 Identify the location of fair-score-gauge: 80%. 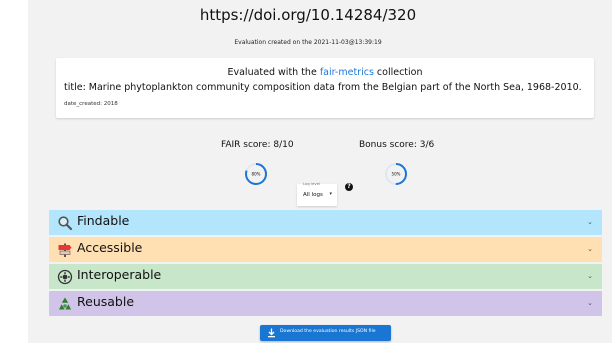
(256, 174).